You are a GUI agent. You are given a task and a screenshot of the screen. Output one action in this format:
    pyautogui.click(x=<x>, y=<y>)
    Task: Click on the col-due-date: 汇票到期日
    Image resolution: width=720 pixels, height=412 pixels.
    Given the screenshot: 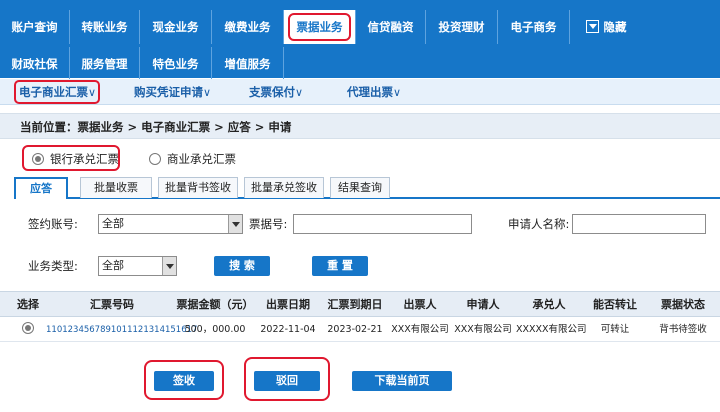 What is the action you would take?
    pyautogui.click(x=355, y=304)
    